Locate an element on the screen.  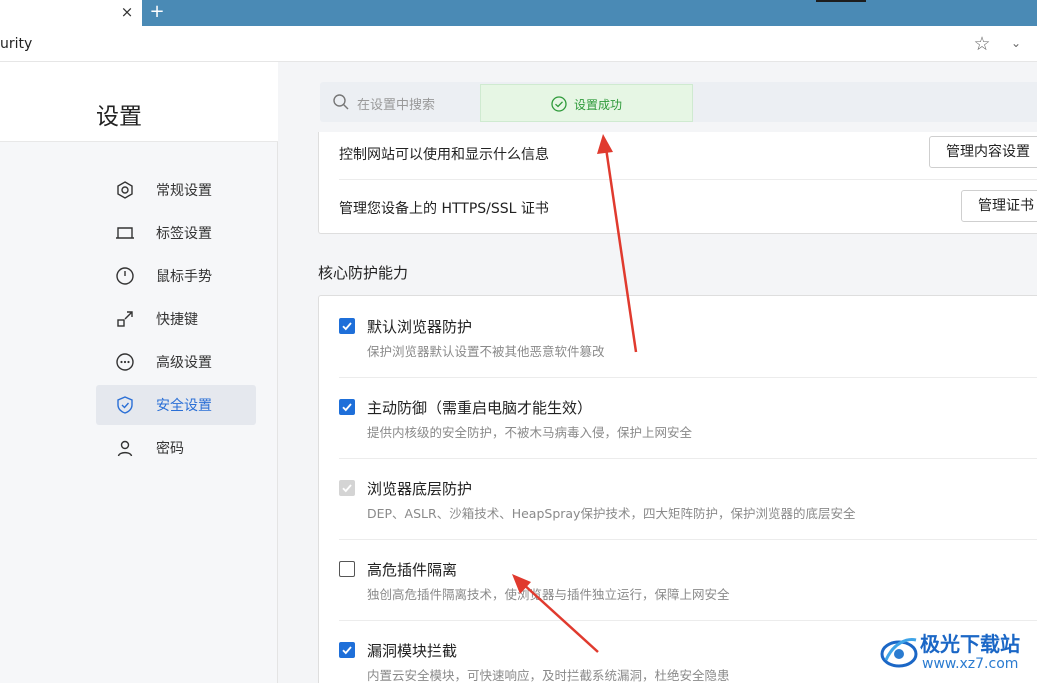
more-icon is located at coordinates (125, 362).